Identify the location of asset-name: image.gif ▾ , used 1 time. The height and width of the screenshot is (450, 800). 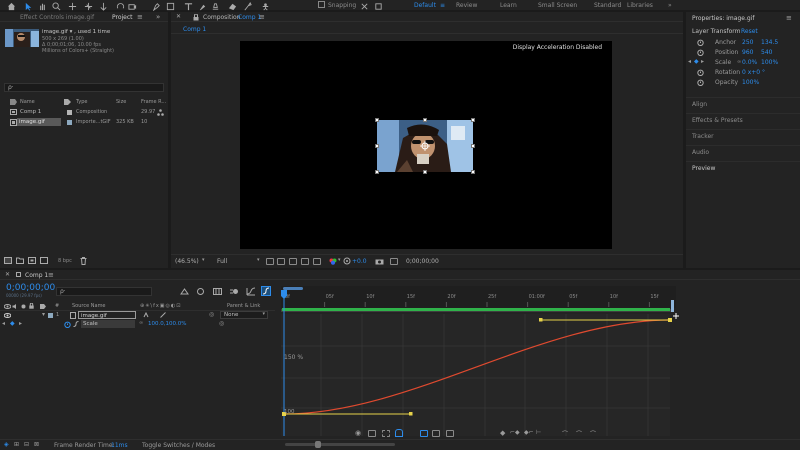
(76, 32).